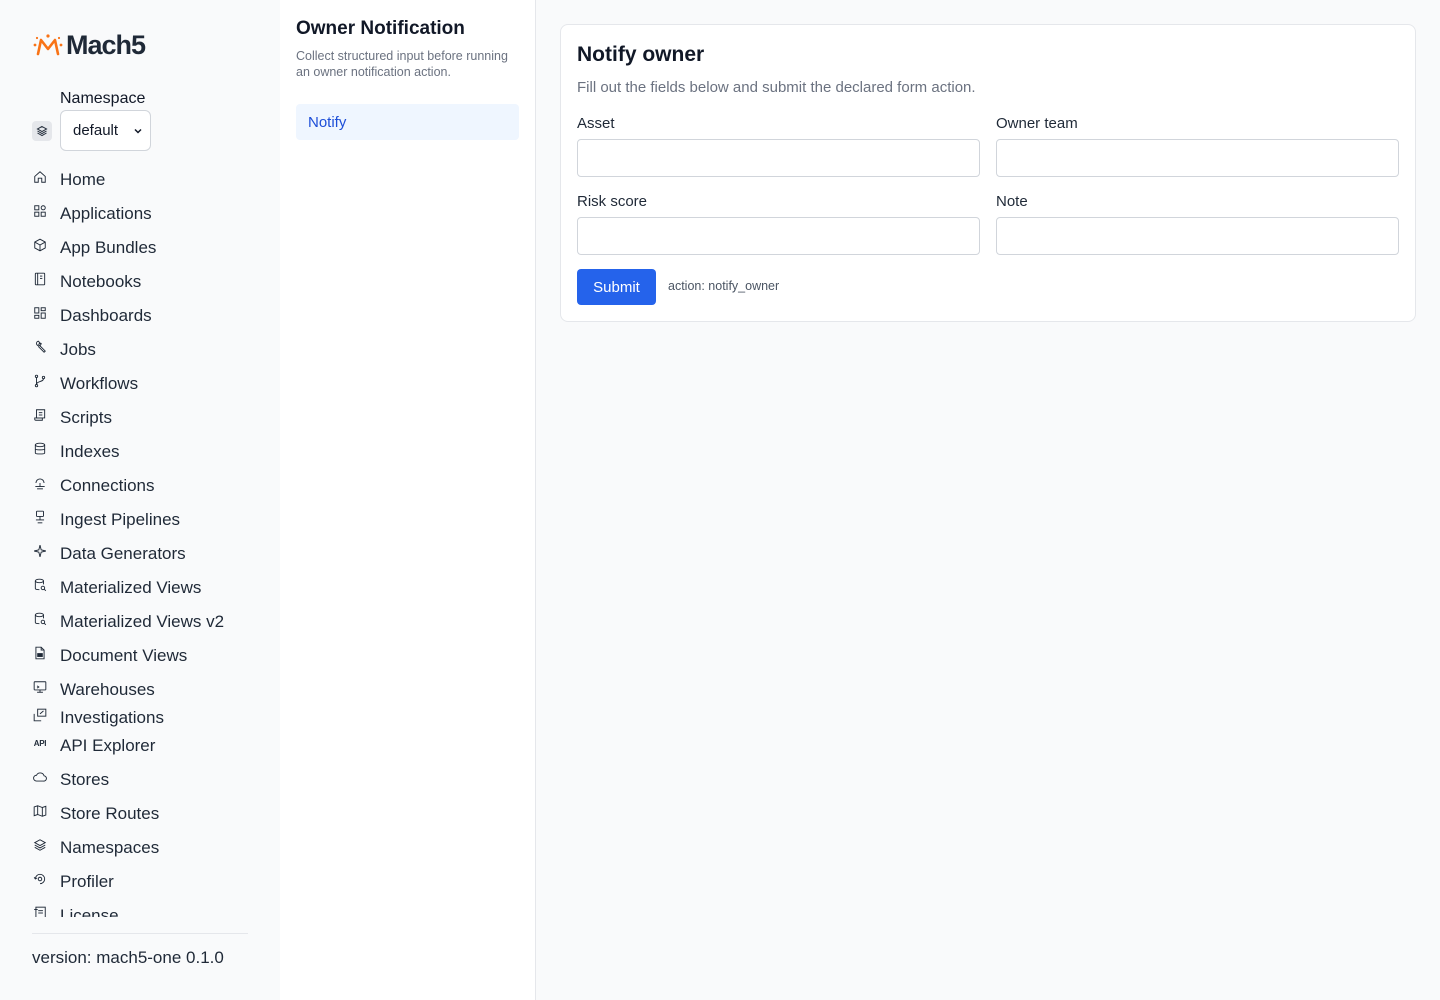  I want to click on sidebar-item-connections: Connections, so click(142, 486).